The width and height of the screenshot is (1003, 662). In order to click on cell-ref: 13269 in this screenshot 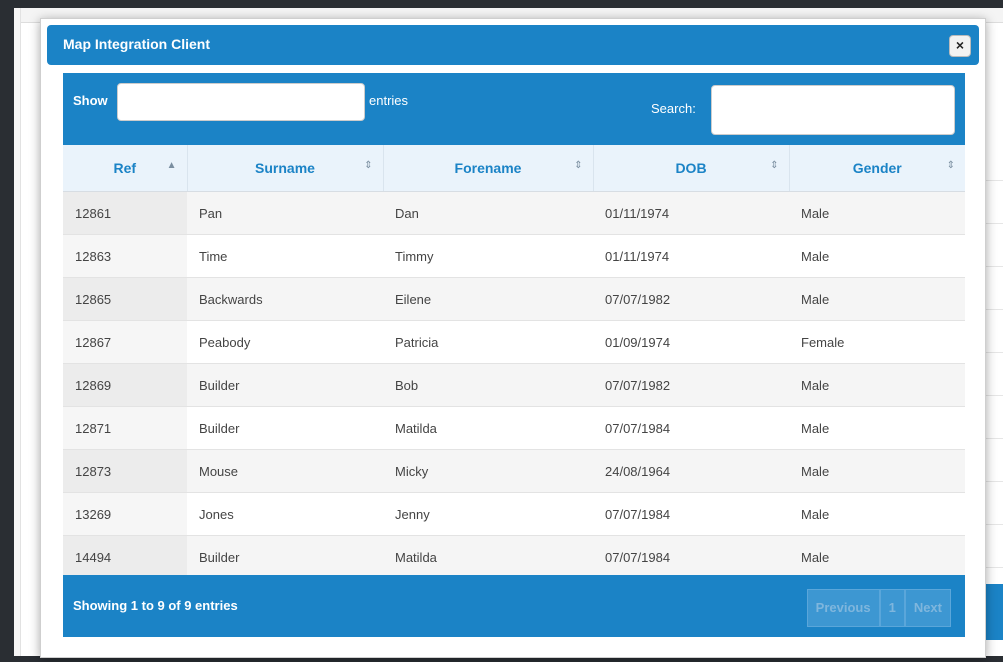, I will do `click(125, 514)`.